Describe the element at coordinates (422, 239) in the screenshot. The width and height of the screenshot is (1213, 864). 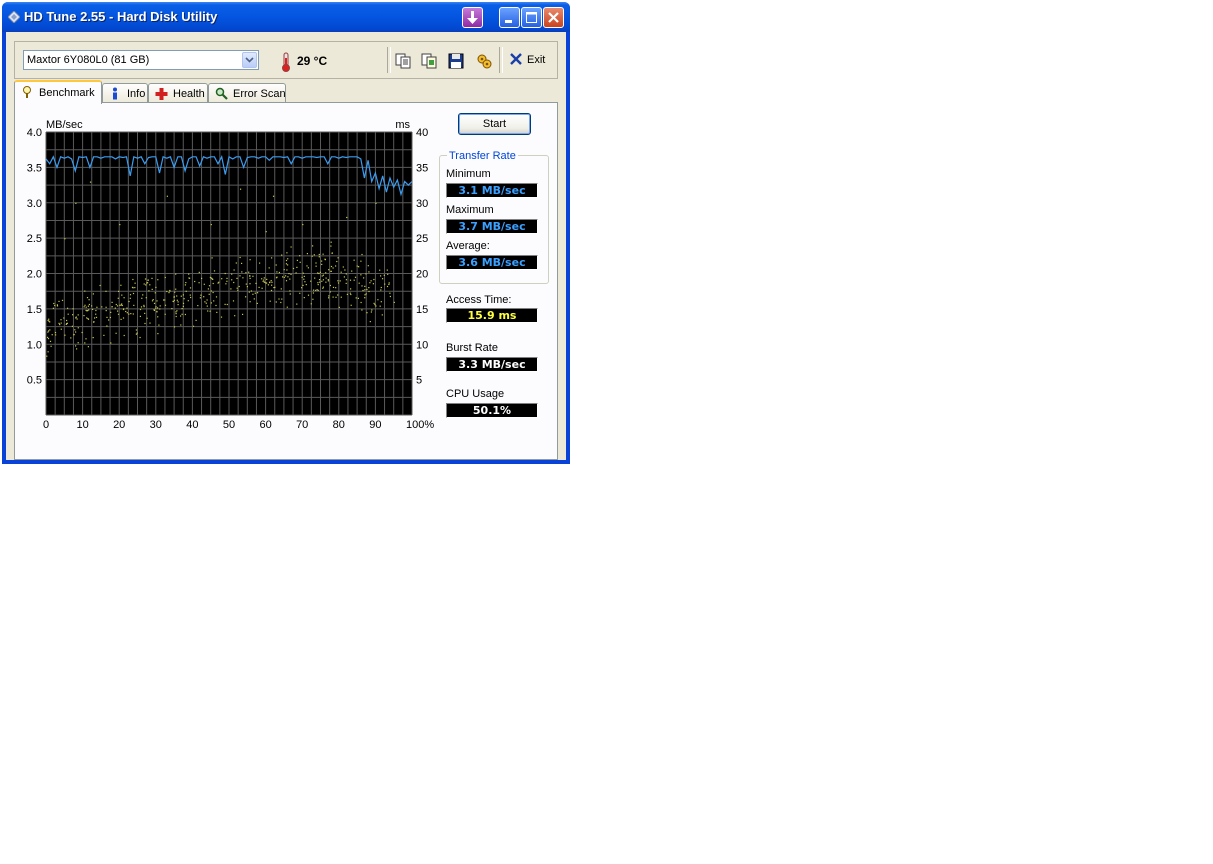
I see `y-right-tick-label: 25` at that location.